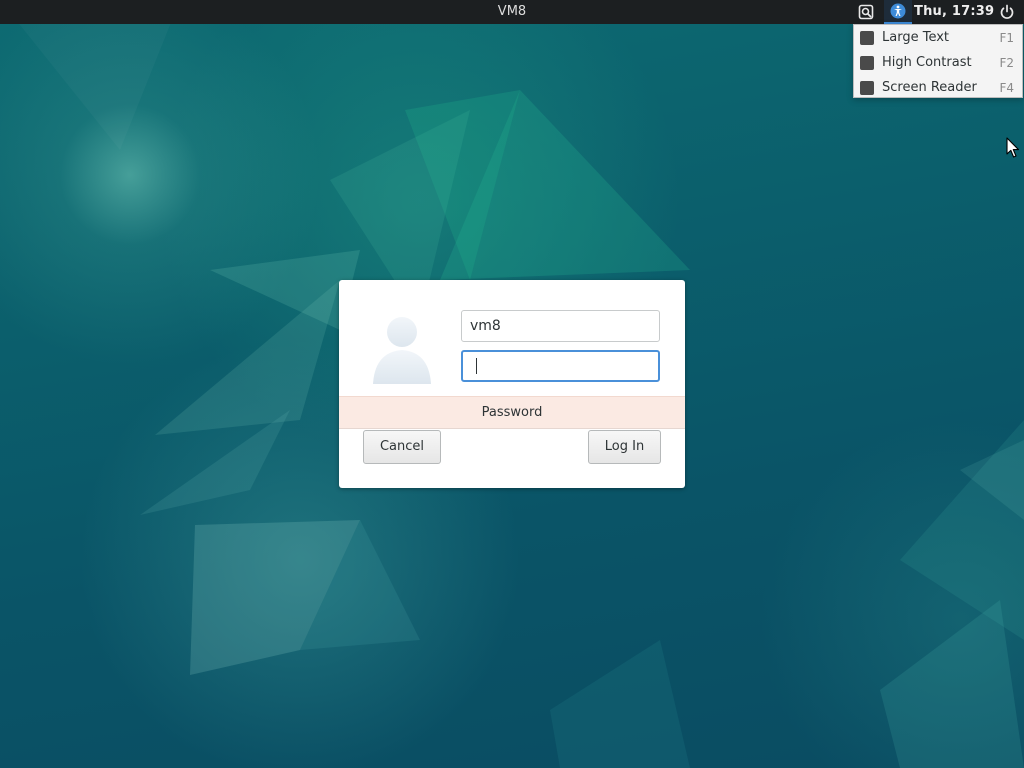 Image resolution: width=1024 pixels, height=768 pixels. Describe the element at coordinates (954, 12) in the screenshot. I see `clock: Thu, 17:39` at that location.